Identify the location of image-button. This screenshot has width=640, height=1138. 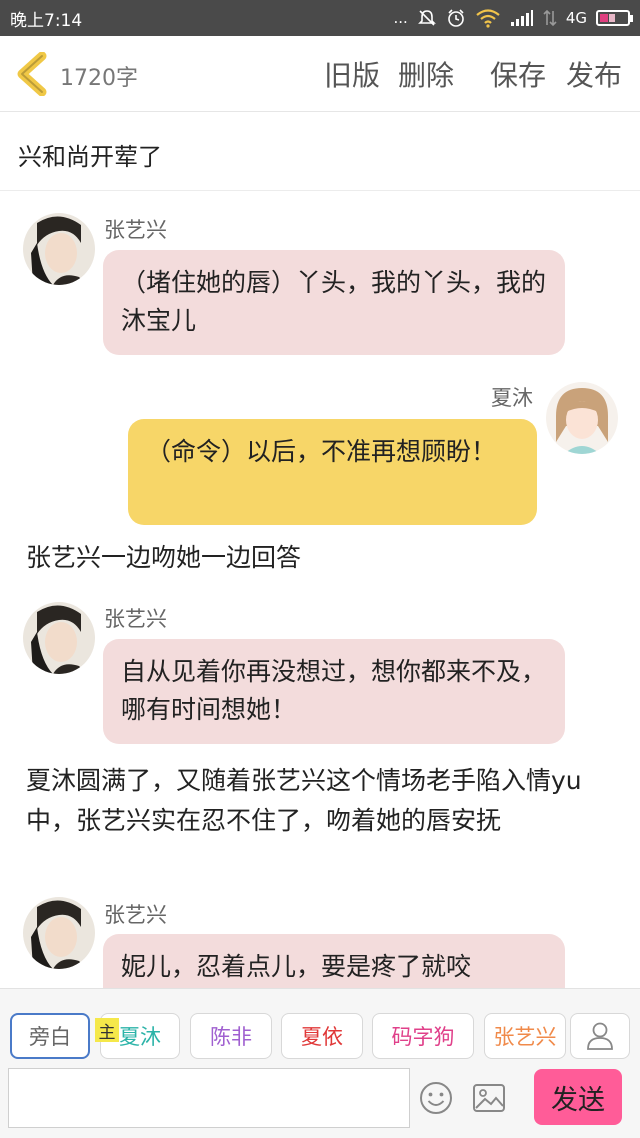
(489, 1098).